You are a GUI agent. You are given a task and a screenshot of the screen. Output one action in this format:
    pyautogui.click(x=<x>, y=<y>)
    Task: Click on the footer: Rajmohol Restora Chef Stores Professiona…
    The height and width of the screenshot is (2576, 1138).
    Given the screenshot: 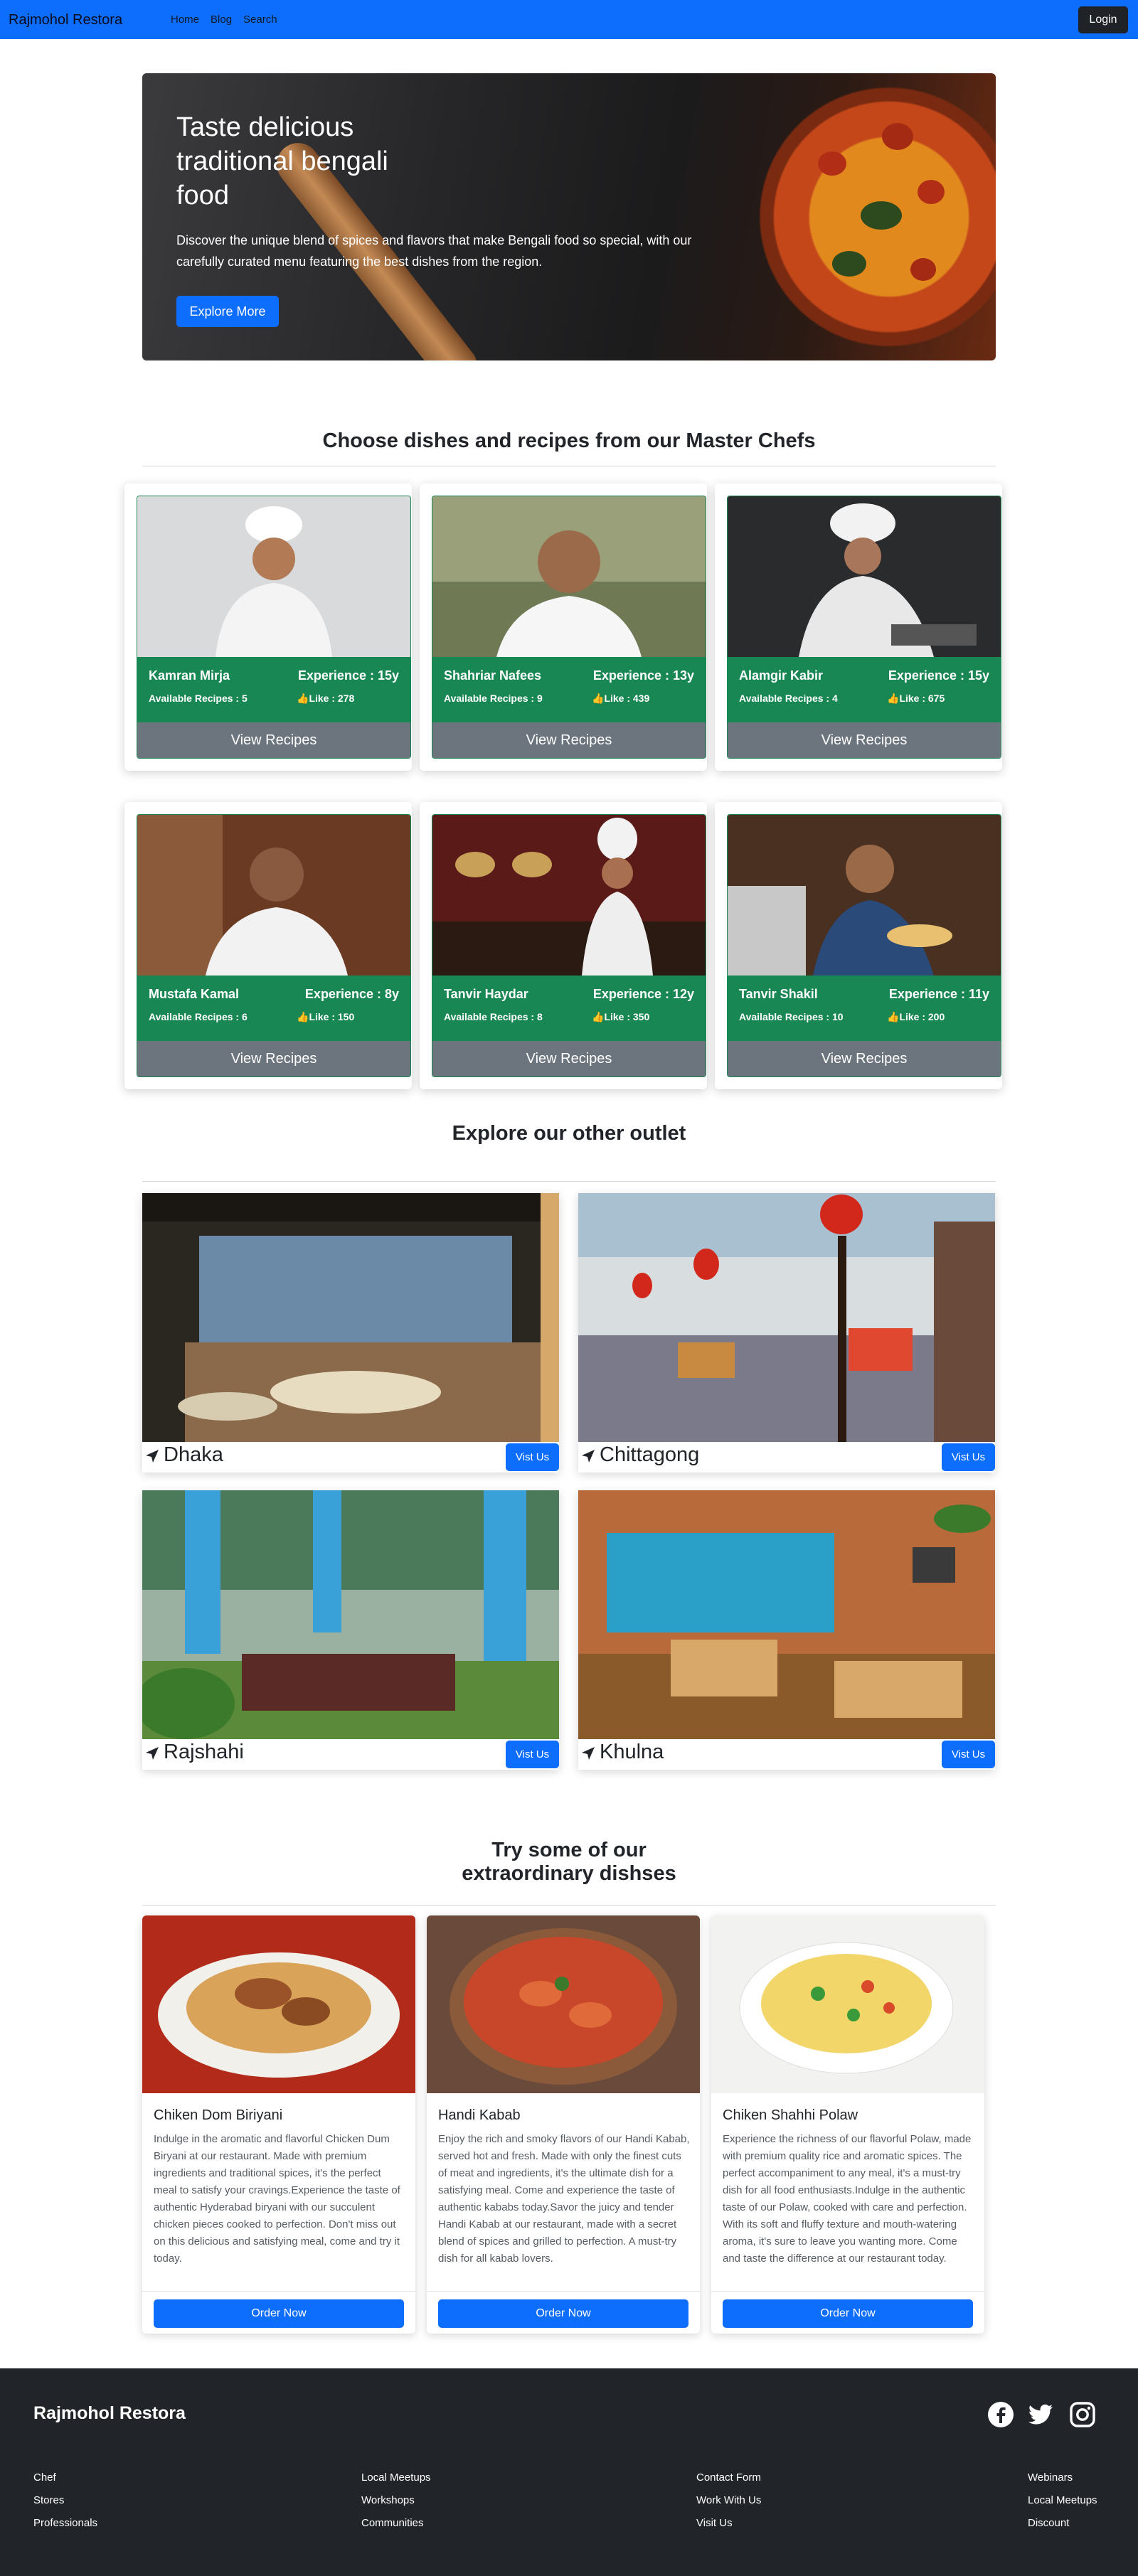 What is the action you would take?
    pyautogui.click(x=569, y=2472)
    